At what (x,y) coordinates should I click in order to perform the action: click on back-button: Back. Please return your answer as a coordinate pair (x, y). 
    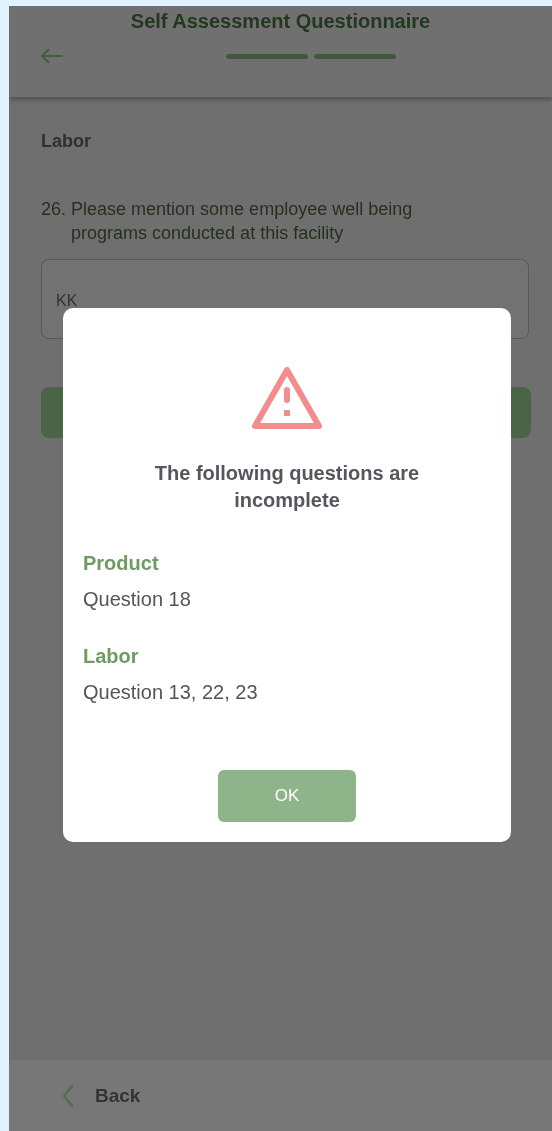
    Looking at the image, I should click on (118, 1095).